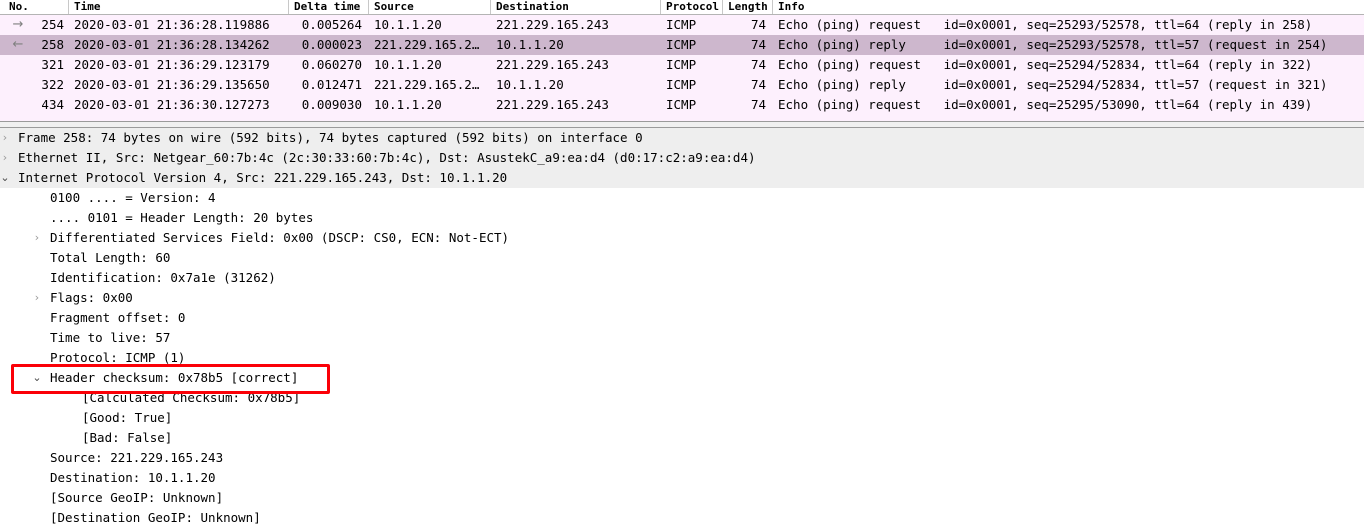 This screenshot has width=1364, height=525. What do you see at coordinates (52, 104) in the screenshot?
I see `packet-cell-no: 434` at bounding box center [52, 104].